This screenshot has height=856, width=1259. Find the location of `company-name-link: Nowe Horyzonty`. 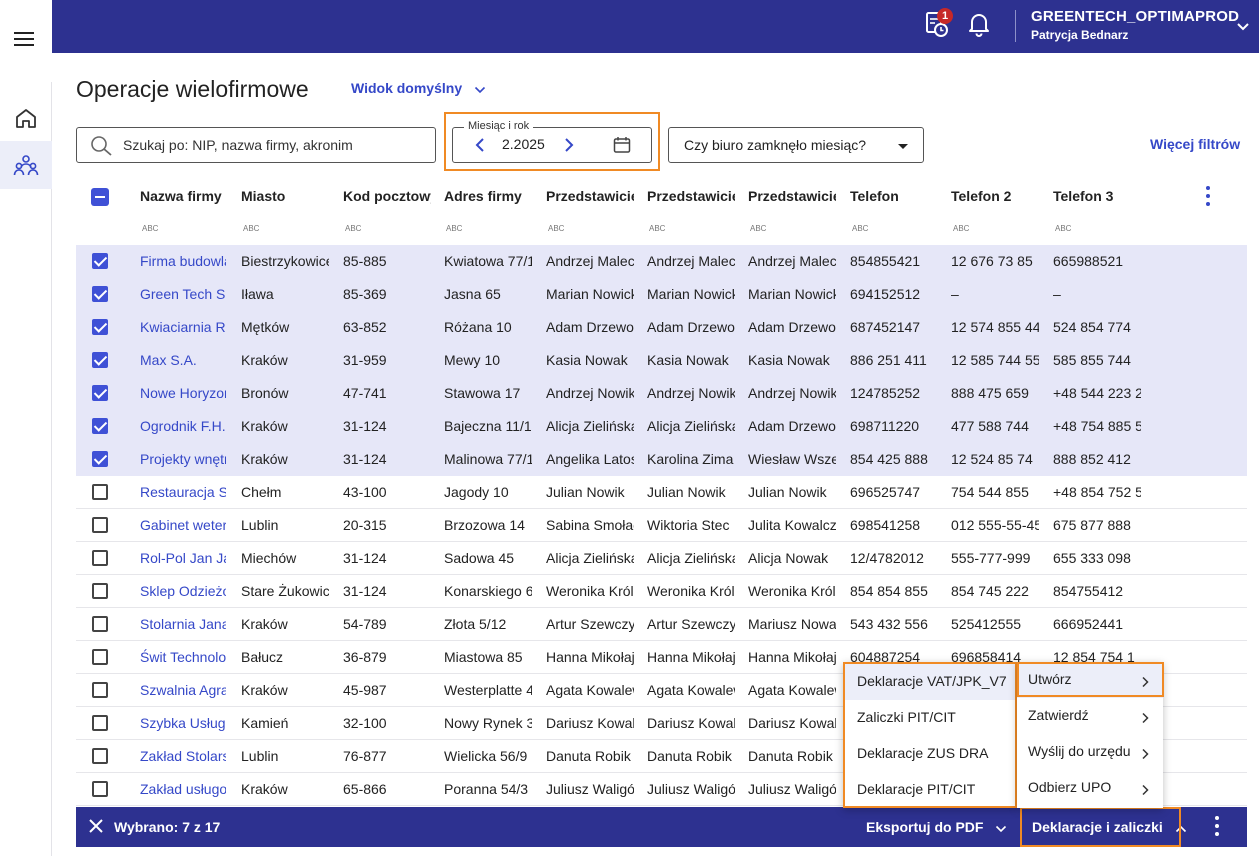

company-name-link: Nowe Horyzonty is located at coordinates (183, 393).